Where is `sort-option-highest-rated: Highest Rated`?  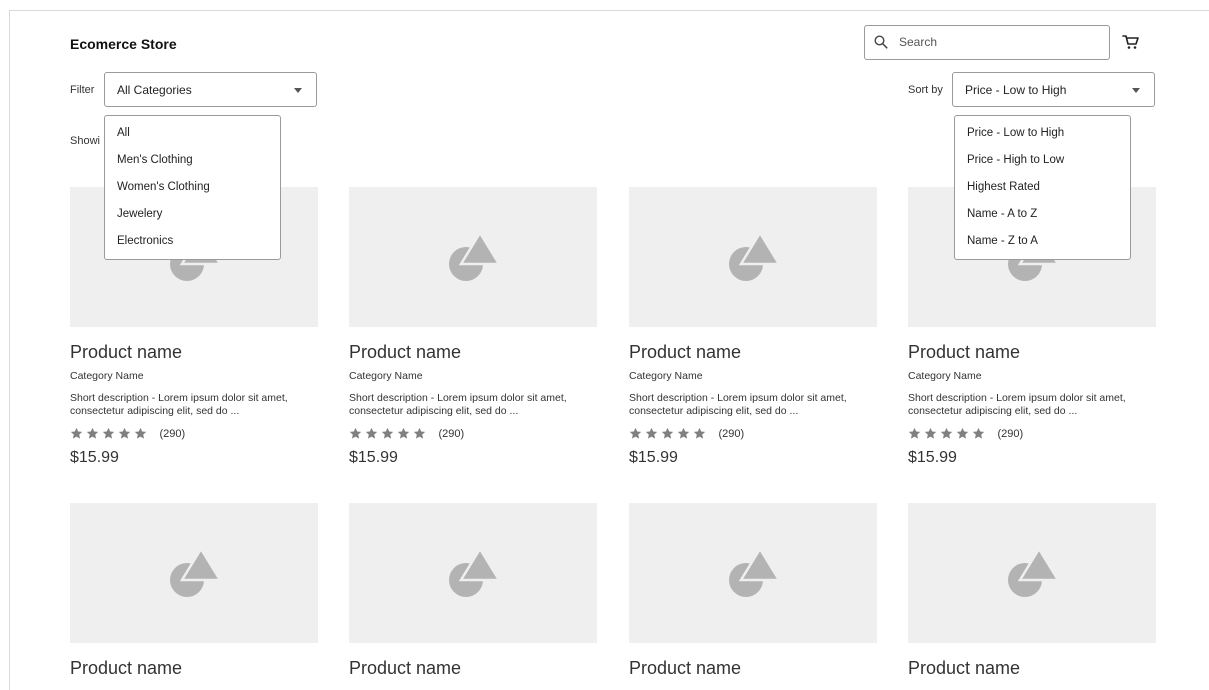
sort-option-highest-rated: Highest Rated is located at coordinates (1042, 187).